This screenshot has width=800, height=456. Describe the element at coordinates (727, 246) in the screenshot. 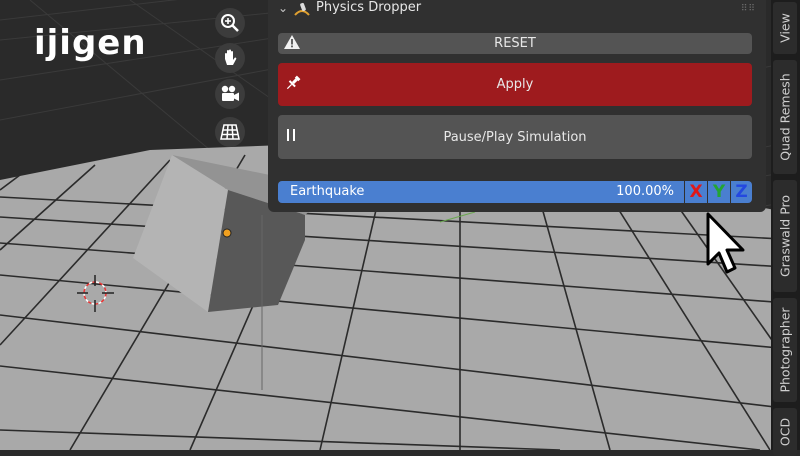

I see `mouse-pointer-icon` at that location.